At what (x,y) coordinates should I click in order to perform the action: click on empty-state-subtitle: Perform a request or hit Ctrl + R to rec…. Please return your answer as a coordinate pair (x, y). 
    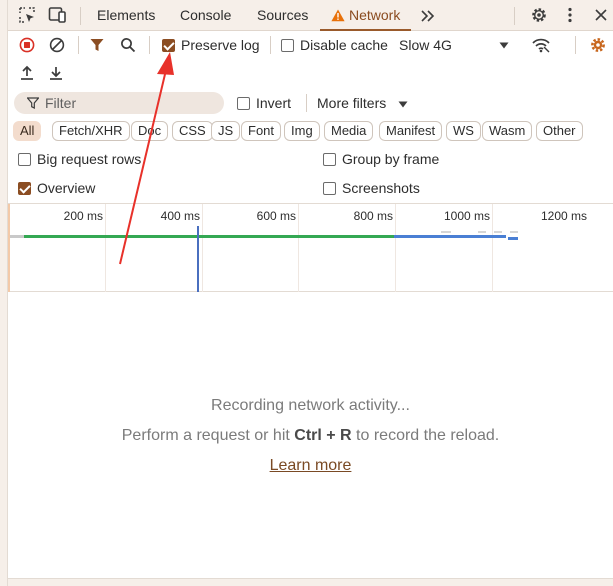
    Looking at the image, I should click on (310, 436).